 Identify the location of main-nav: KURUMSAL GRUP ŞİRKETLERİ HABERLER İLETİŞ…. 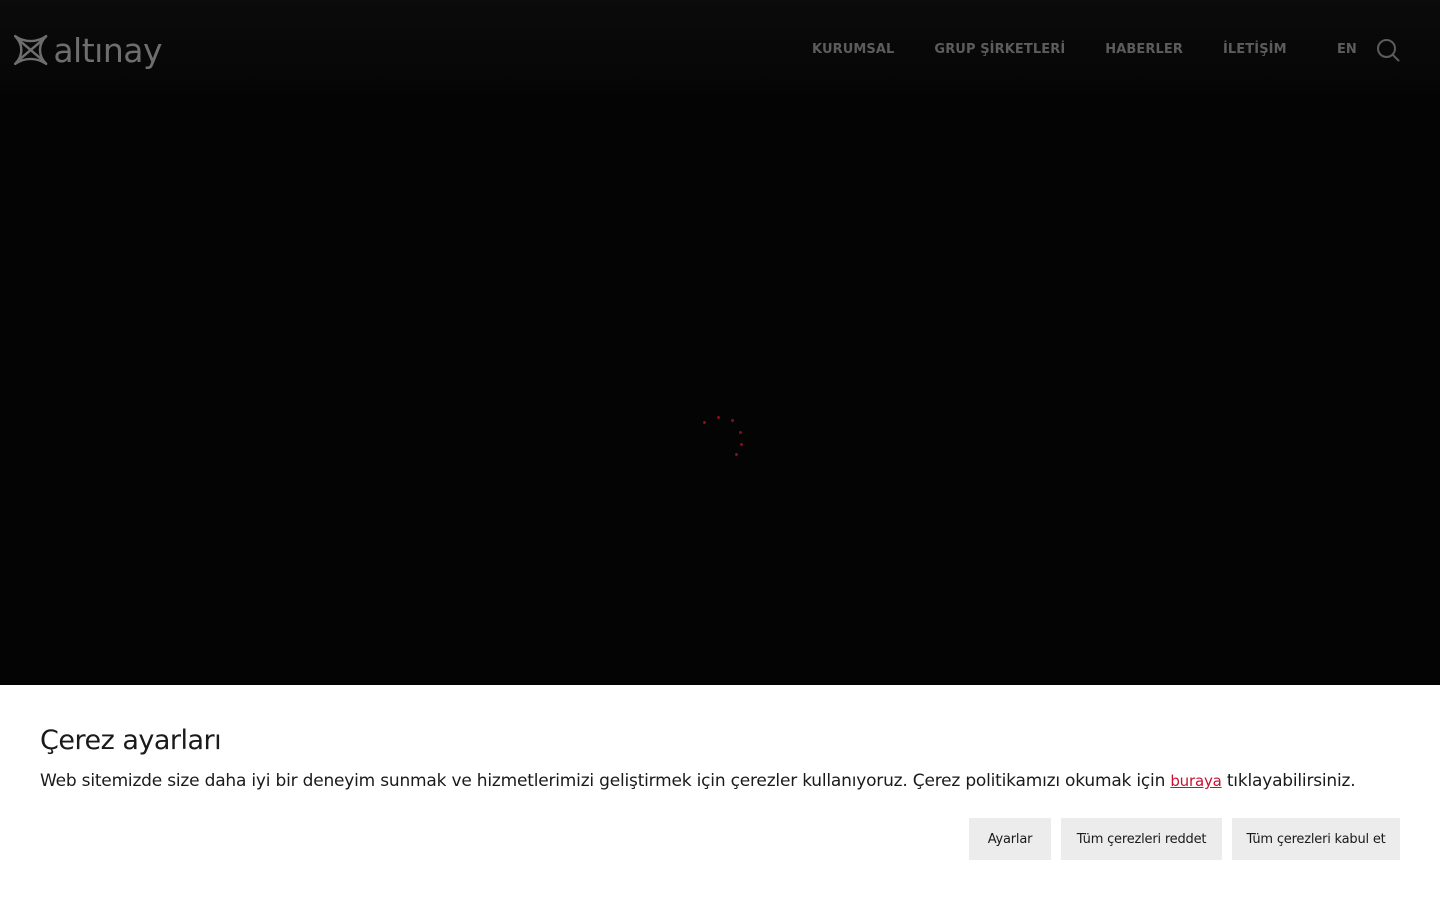
(1069, 50).